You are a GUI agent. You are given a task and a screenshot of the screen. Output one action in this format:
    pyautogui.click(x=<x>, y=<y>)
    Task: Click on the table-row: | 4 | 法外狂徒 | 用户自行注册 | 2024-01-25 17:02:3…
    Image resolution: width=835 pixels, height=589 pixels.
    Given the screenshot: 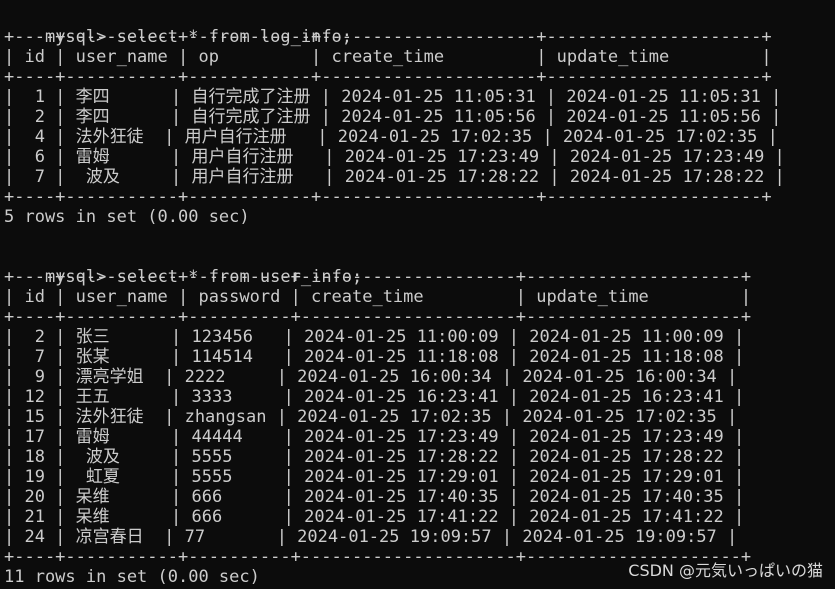 What is the action you would take?
    pyautogui.click(x=391, y=137)
    